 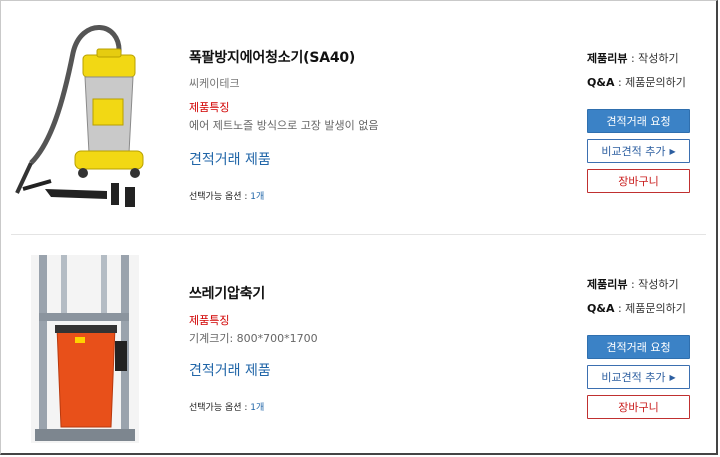 What do you see at coordinates (358, 234) in the screenshot?
I see `divider` at bounding box center [358, 234].